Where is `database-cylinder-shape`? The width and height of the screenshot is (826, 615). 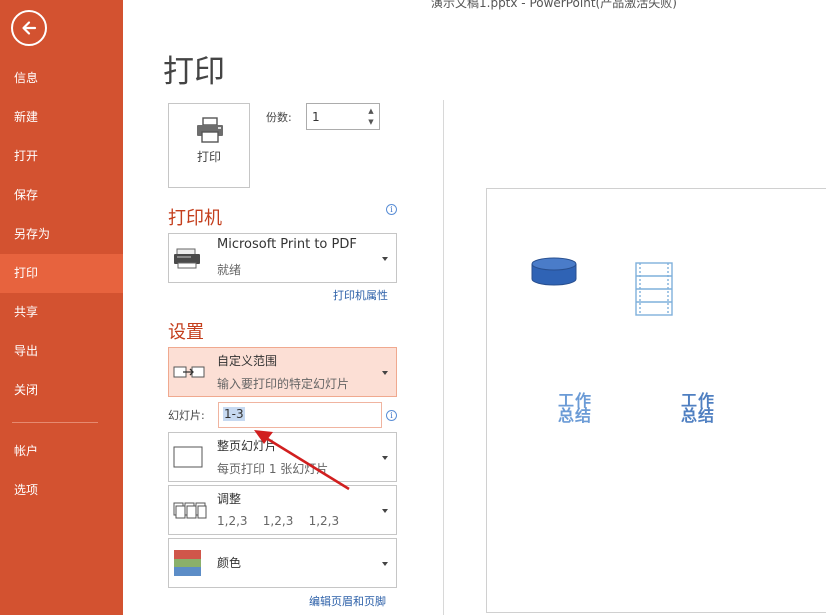
database-cylinder-shape is located at coordinates (554, 271).